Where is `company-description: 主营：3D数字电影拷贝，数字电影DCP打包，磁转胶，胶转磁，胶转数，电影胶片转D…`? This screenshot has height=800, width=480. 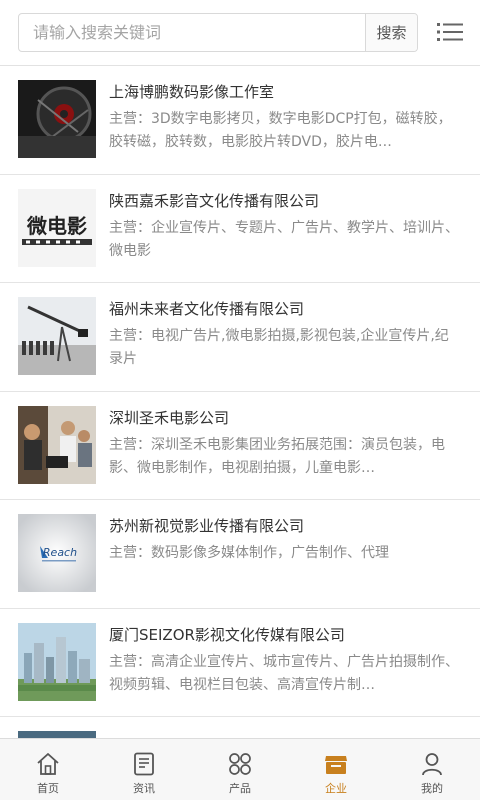 company-description: 主营：3D数字电影拷贝，数字电影DCP打包，磁转胶，胶转磁，胶转数，电影胶片转D… is located at coordinates (280, 130).